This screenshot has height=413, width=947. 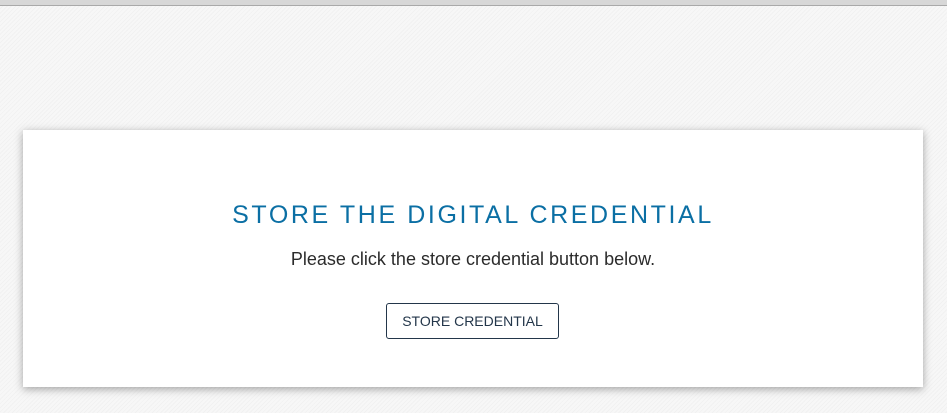 I want to click on window-top-border, so click(x=473, y=3).